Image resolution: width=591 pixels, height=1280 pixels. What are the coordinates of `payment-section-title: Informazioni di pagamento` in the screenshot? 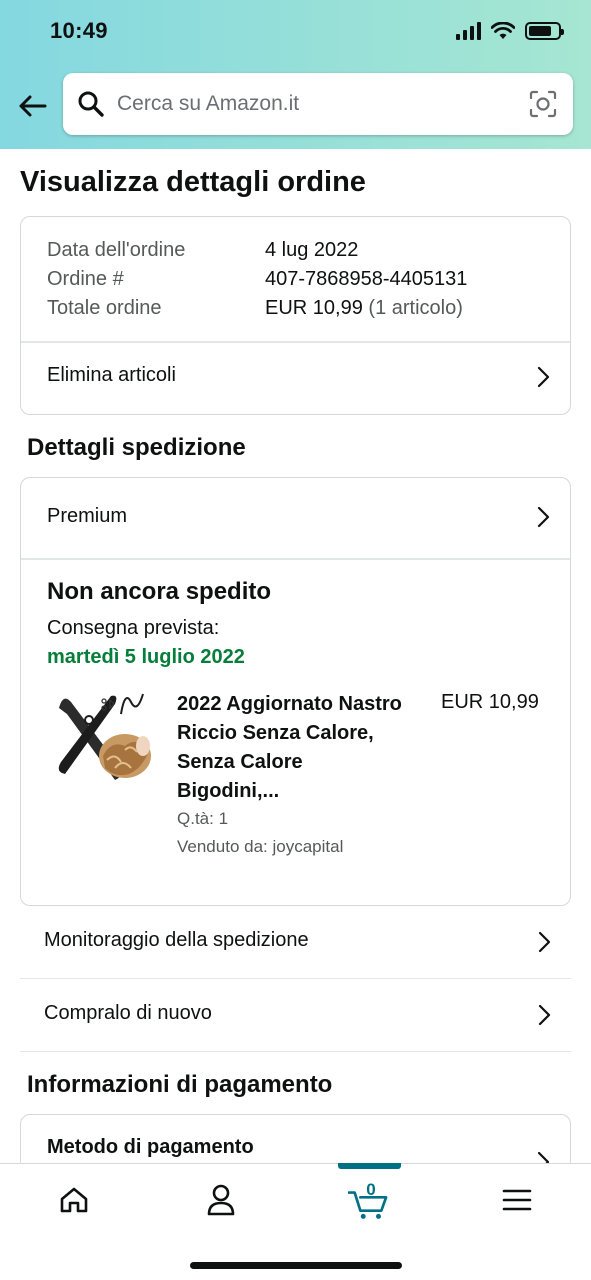 It's located at (180, 1084).